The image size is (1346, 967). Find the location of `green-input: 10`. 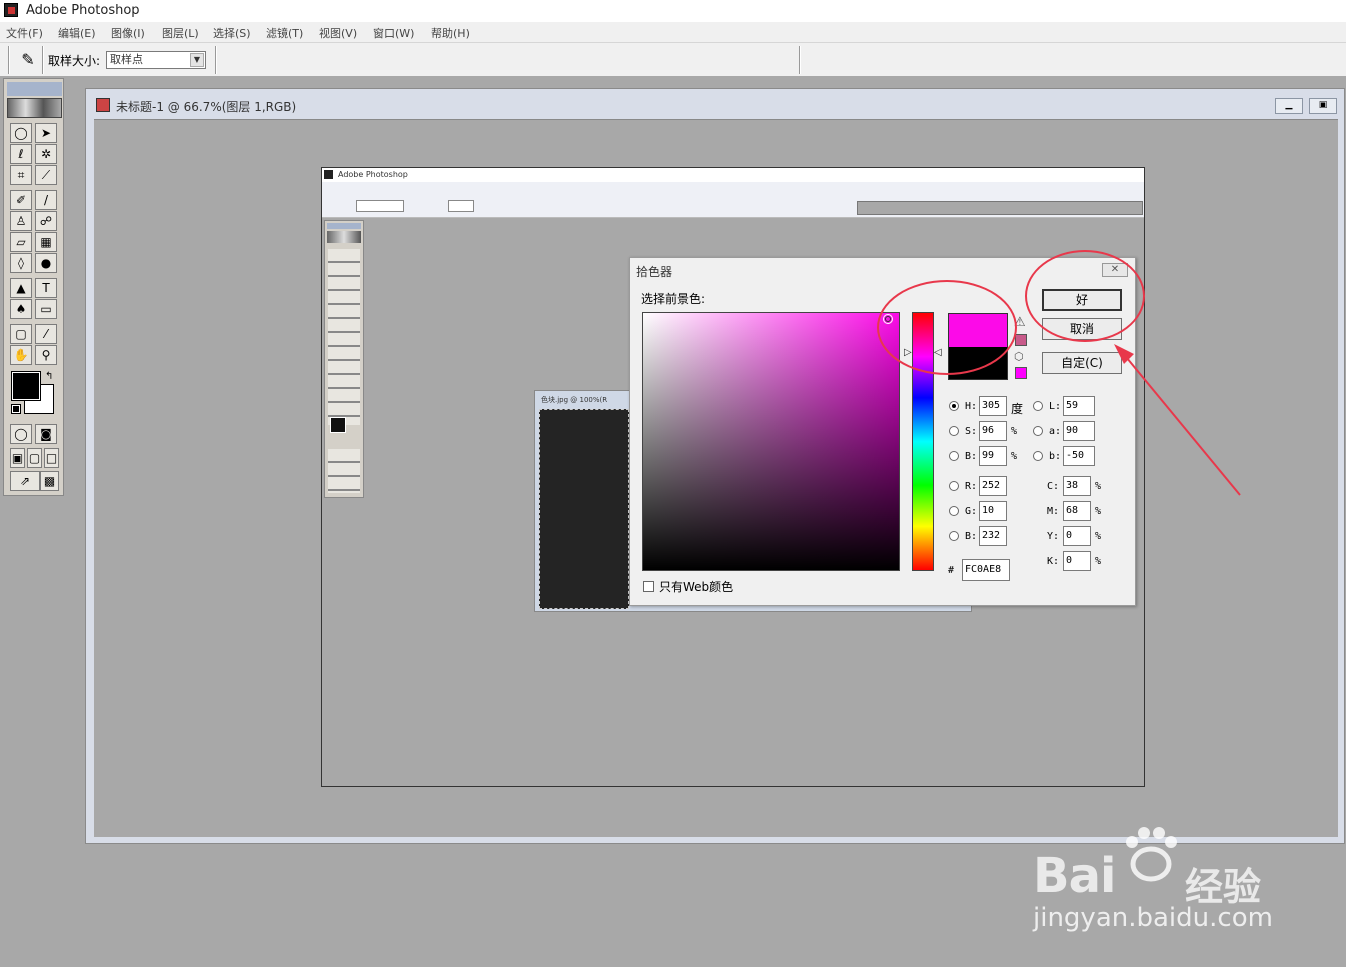

green-input: 10 is located at coordinates (993, 511).